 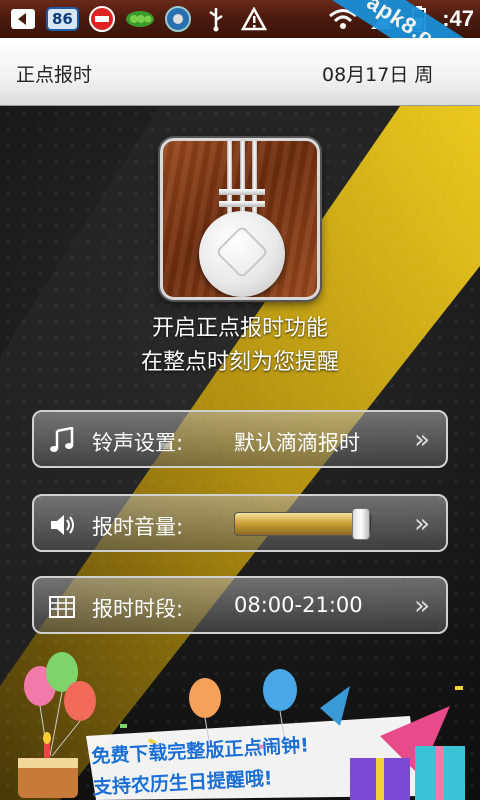 I want to click on page-title: 正点报时, so click(x=54, y=75).